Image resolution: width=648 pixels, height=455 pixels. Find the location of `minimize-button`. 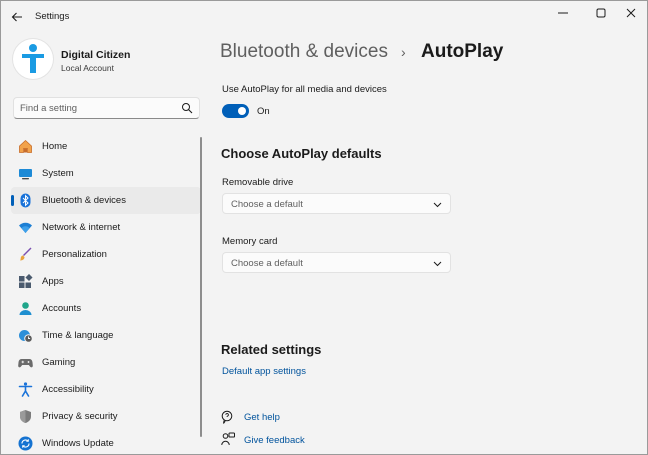

minimize-button is located at coordinates (563, 13).